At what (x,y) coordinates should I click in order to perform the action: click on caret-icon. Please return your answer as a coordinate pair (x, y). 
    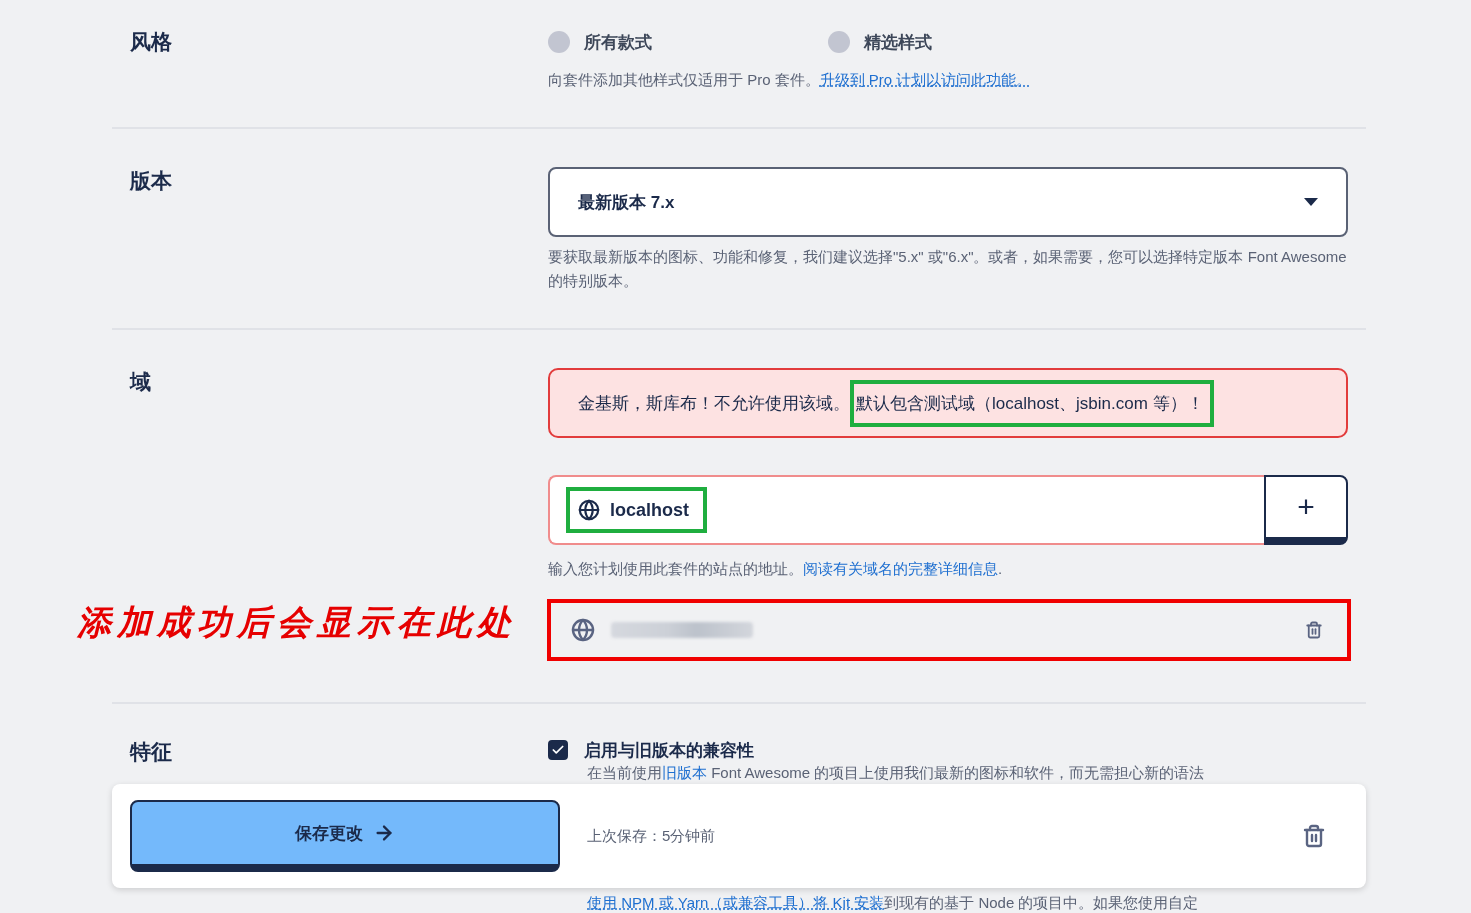
    Looking at the image, I should click on (1311, 202).